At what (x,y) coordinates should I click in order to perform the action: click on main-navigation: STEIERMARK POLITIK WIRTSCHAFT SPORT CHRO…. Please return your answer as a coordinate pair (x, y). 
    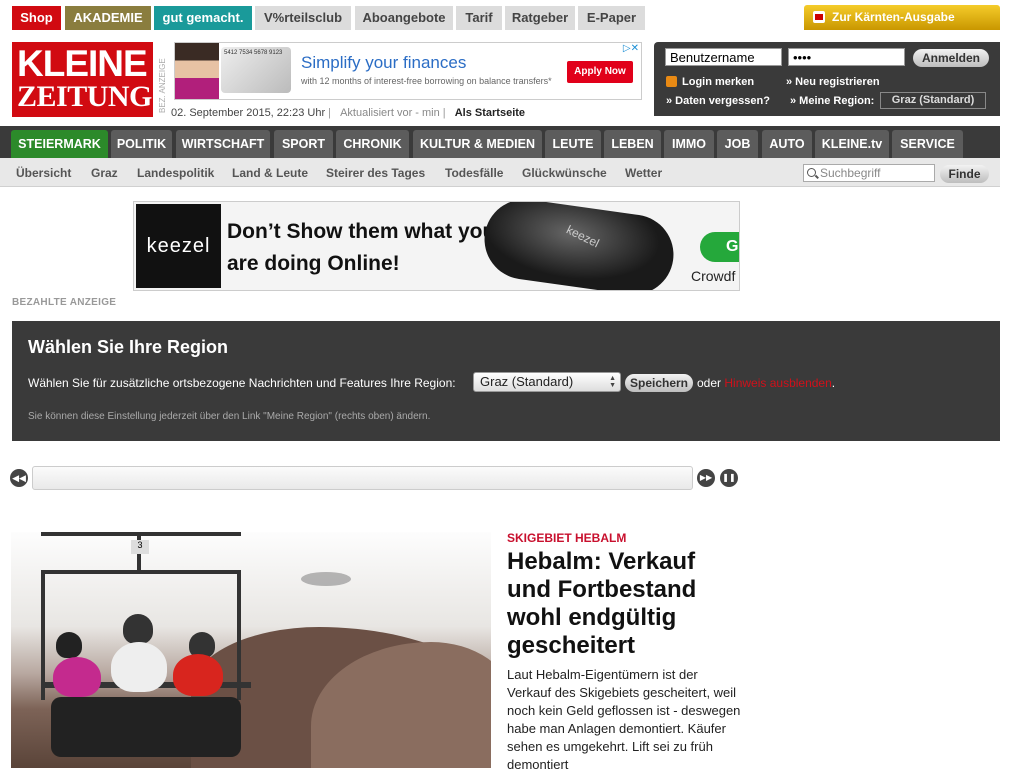
    Looking at the image, I should click on (500, 142).